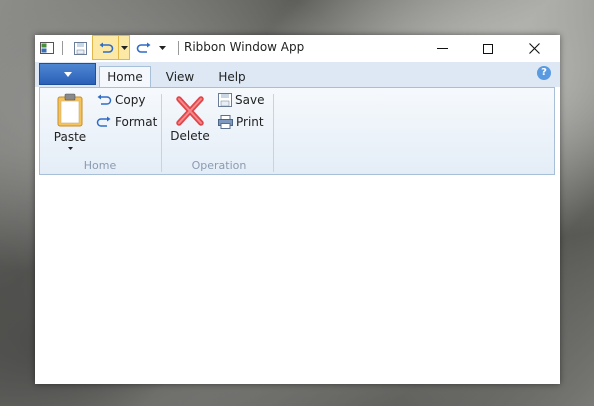 The width and height of the screenshot is (594, 406). I want to click on window-title: Ribbon Window App, so click(244, 47).